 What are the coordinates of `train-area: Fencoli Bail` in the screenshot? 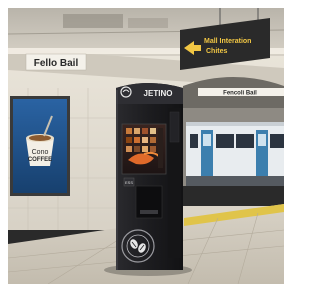 It's located at (233, 141).